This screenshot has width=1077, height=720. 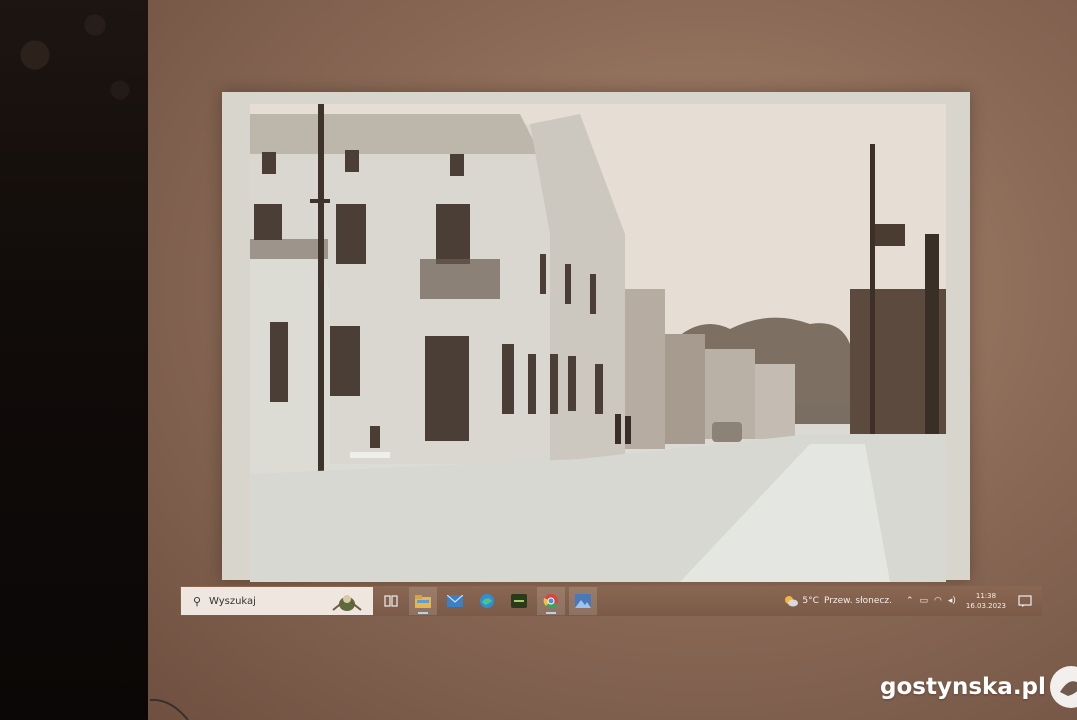 I want to click on task-view-icon, so click(x=391, y=601).